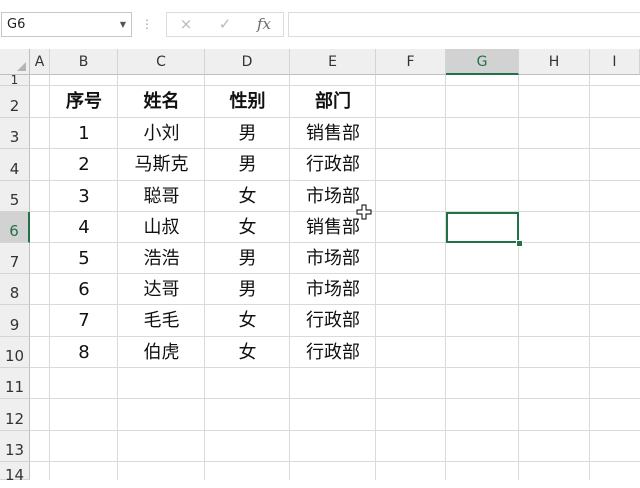 Image resolution: width=640 pixels, height=488 pixels. I want to click on move-cursor-icon, so click(364, 212).